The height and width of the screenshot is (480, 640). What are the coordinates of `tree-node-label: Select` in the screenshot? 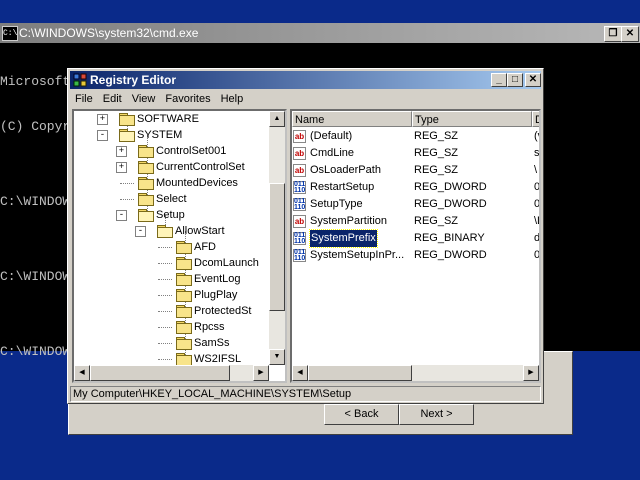 It's located at (171, 199).